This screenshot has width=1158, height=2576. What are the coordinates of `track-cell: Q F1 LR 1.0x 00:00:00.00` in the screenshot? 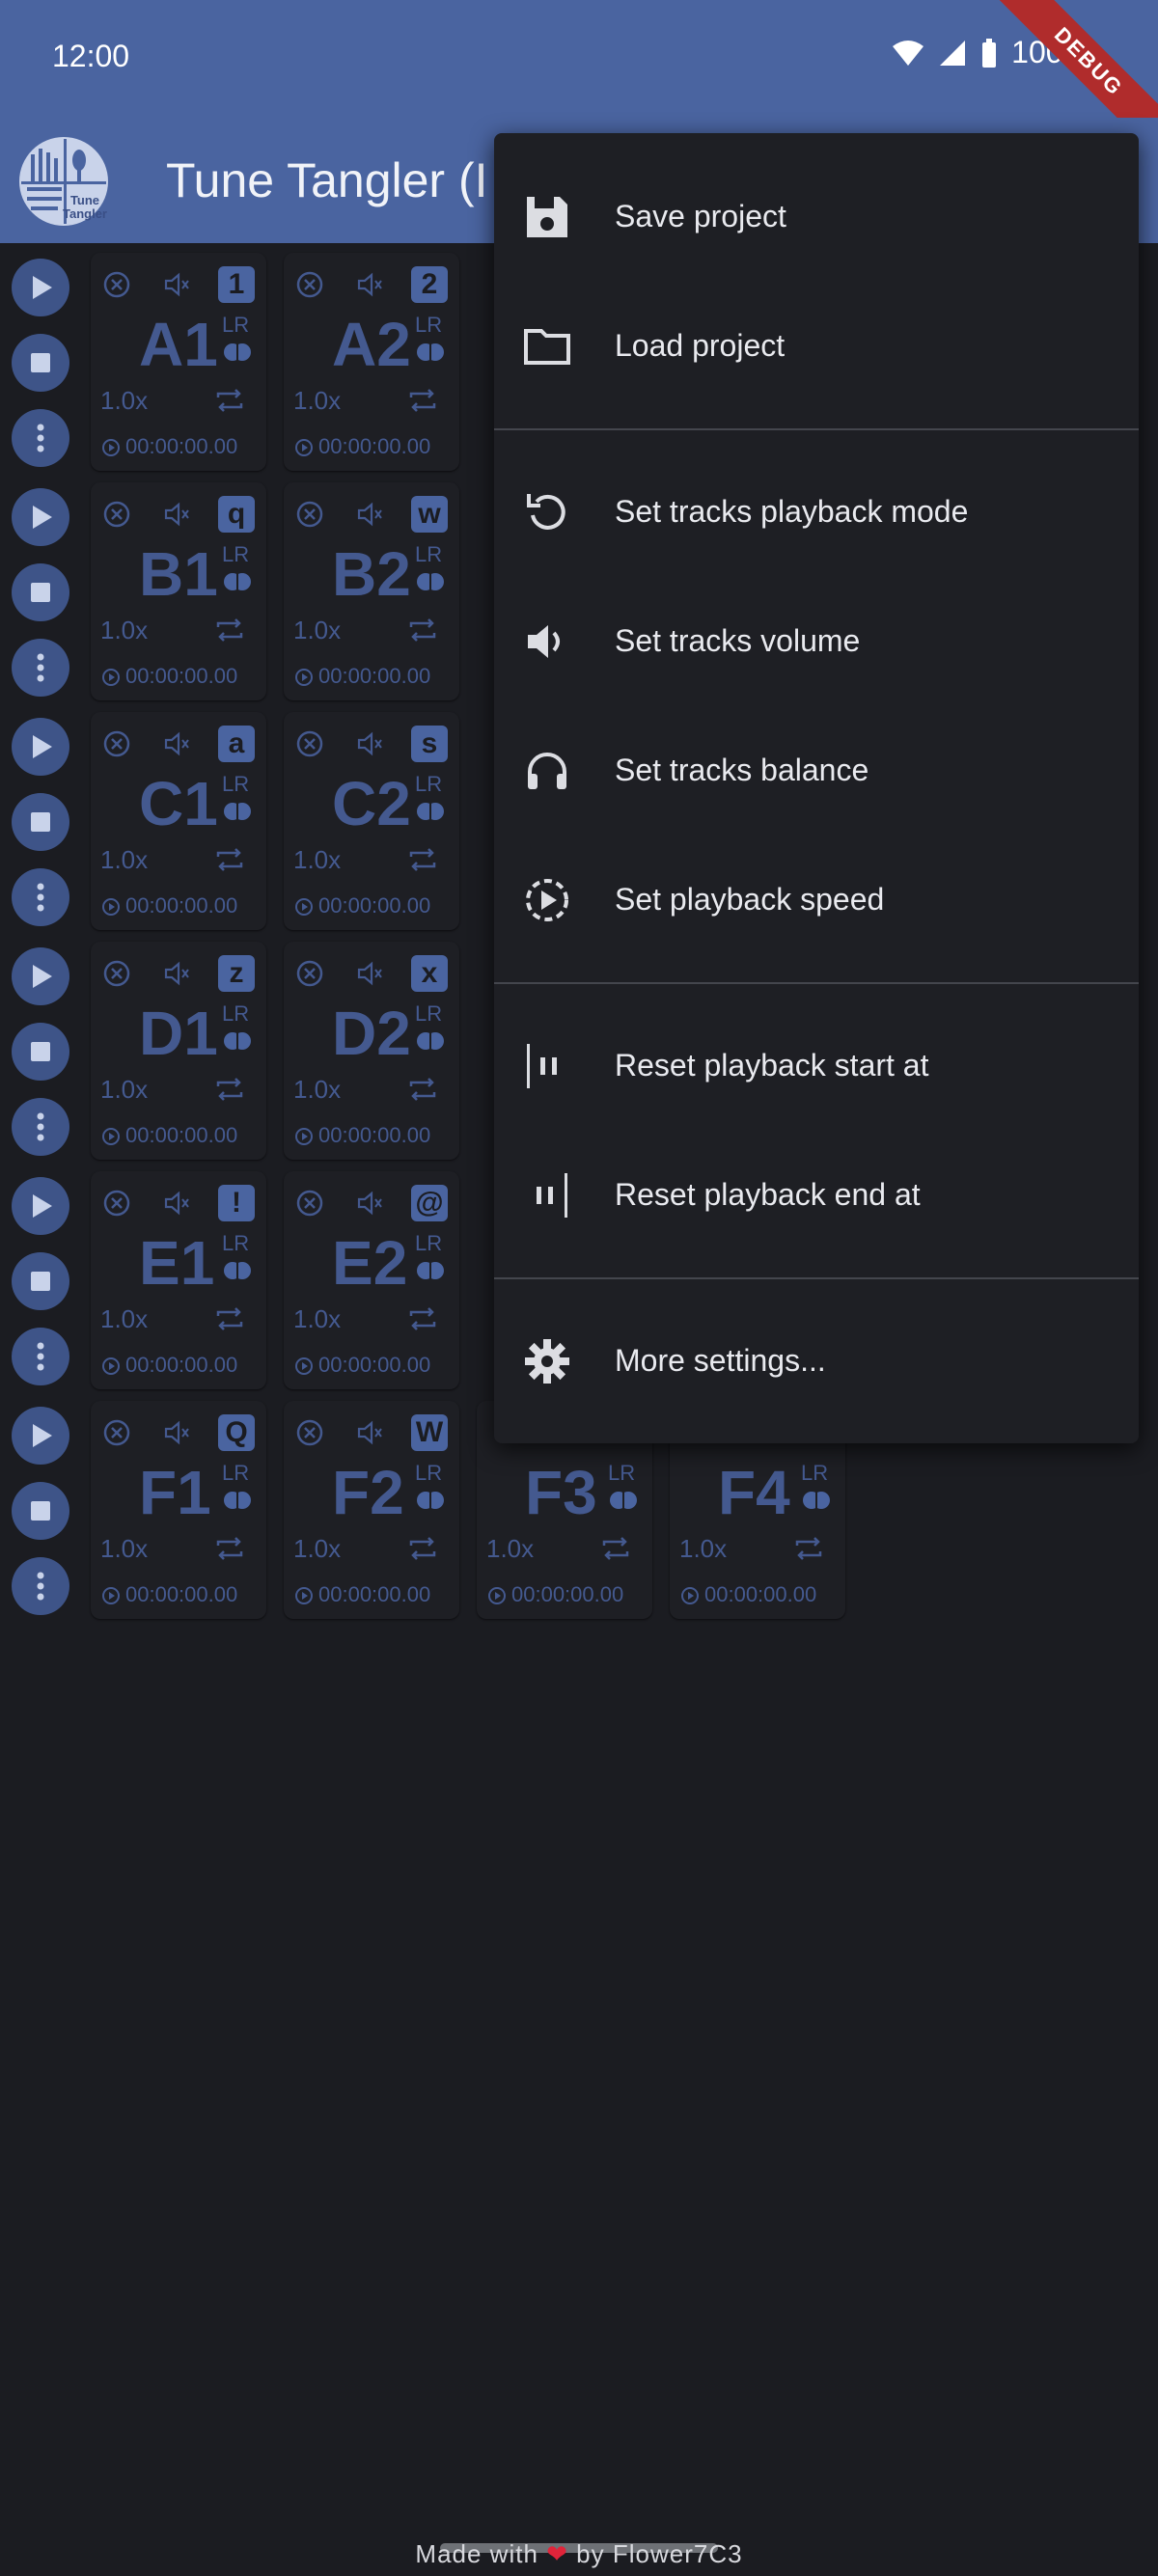 It's located at (178, 1510).